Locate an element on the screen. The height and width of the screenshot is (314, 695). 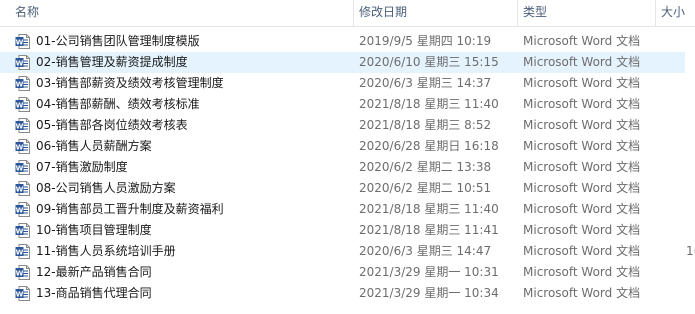
file-name: 12-最新产品销售合同 is located at coordinates (94, 272).